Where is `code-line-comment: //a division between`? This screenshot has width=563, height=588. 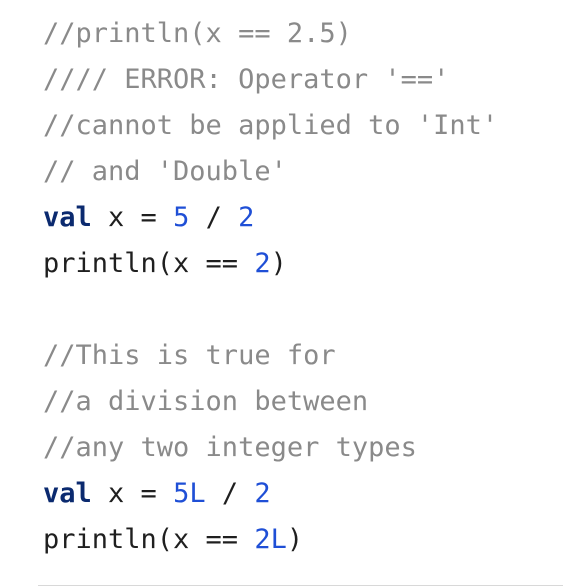
code-line-comment: //a division between is located at coordinates (206, 401).